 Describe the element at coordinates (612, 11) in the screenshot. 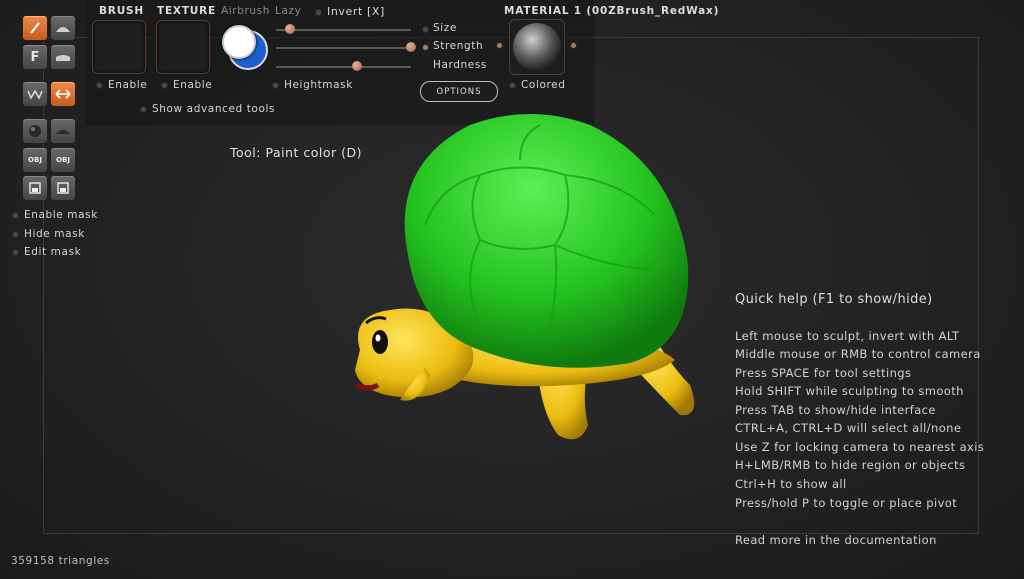

I see `material-header: MATERIAL 1 (00ZBrush_RedWax)` at that location.